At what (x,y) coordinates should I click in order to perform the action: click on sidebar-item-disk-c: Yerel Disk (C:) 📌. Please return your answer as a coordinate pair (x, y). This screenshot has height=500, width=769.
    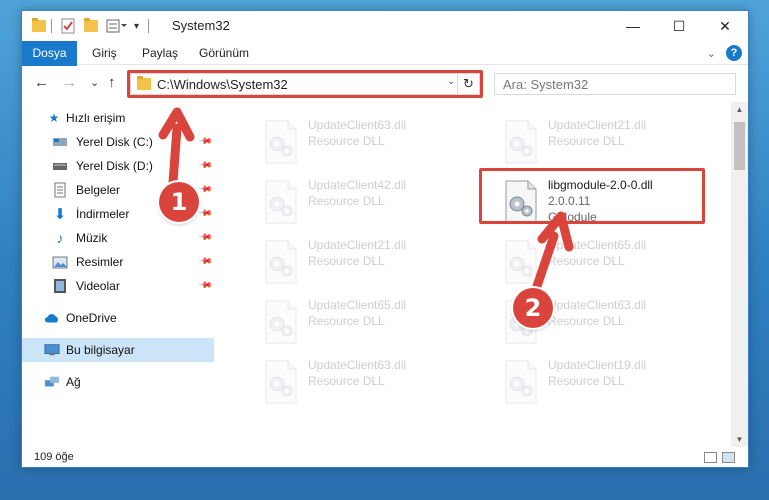
    Looking at the image, I should click on (118, 142).